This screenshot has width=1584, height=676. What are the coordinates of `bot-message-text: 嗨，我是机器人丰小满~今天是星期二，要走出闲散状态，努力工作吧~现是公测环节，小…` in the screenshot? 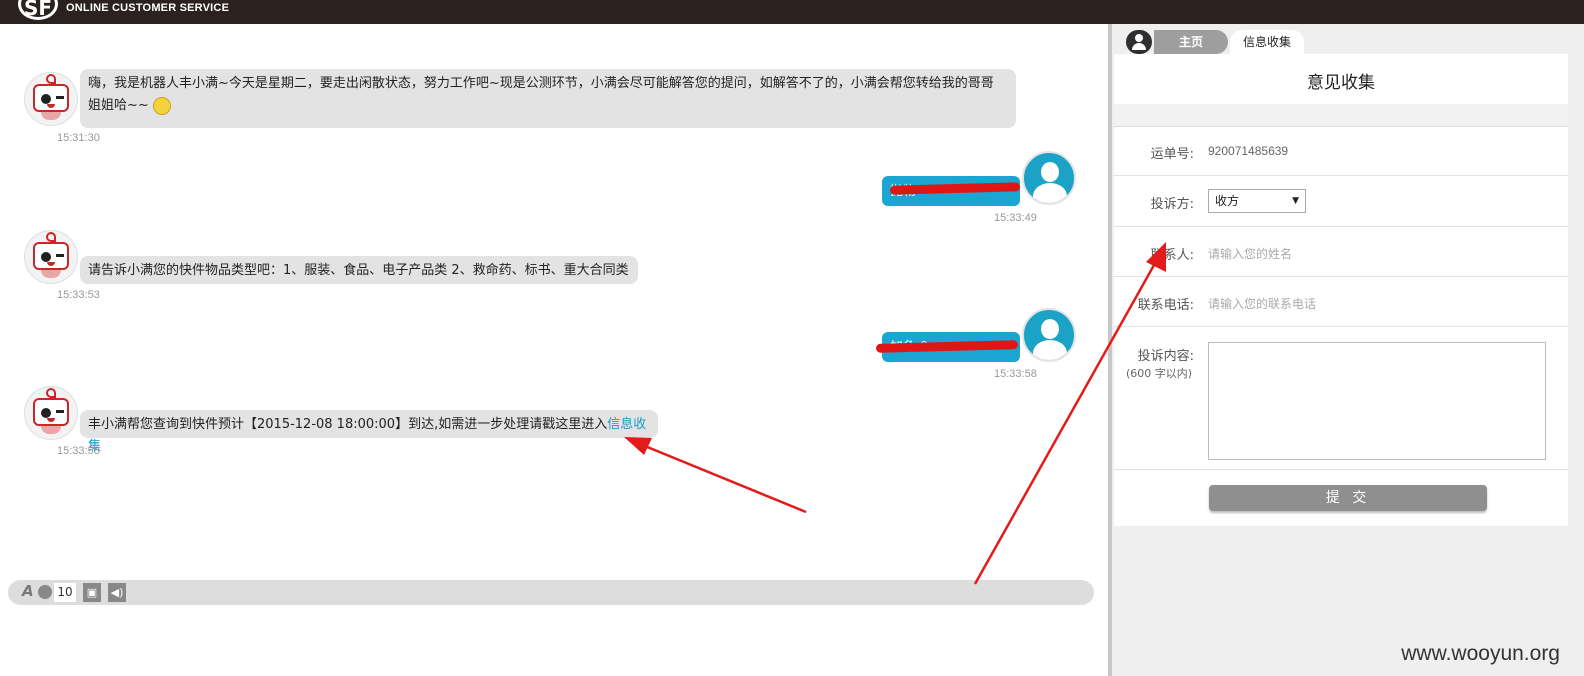 It's located at (541, 83).